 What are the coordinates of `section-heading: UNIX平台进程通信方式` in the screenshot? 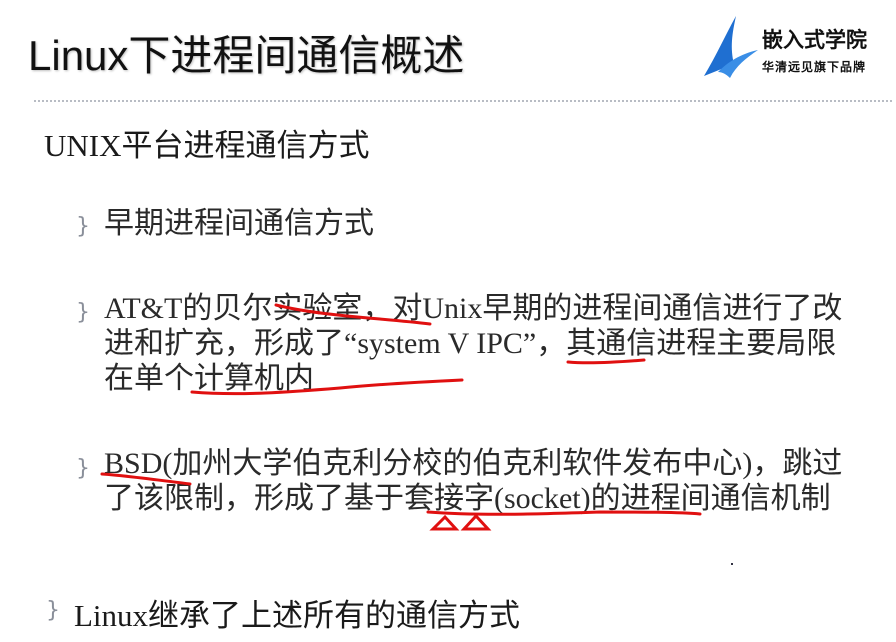 It's located at (207, 145).